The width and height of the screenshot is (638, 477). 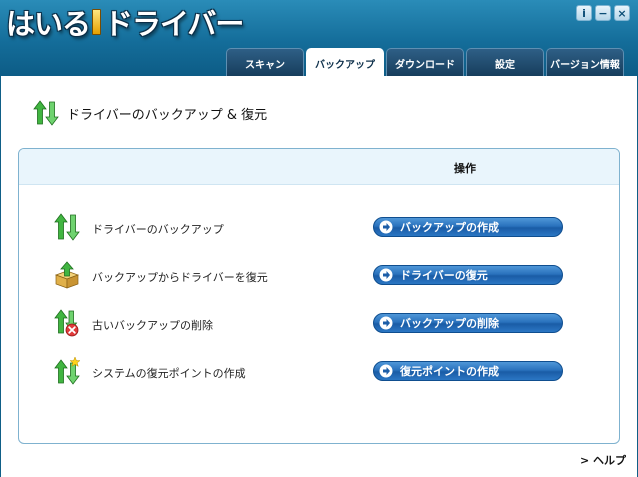 I want to click on row-label: ドライバーのバックアップ, so click(x=158, y=229).